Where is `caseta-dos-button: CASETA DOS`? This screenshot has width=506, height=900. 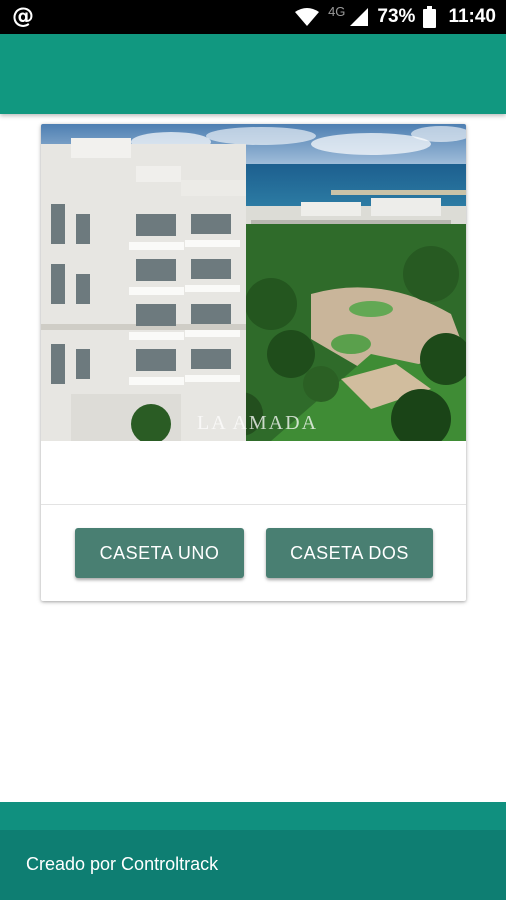 caseta-dos-button: CASETA DOS is located at coordinates (349, 553).